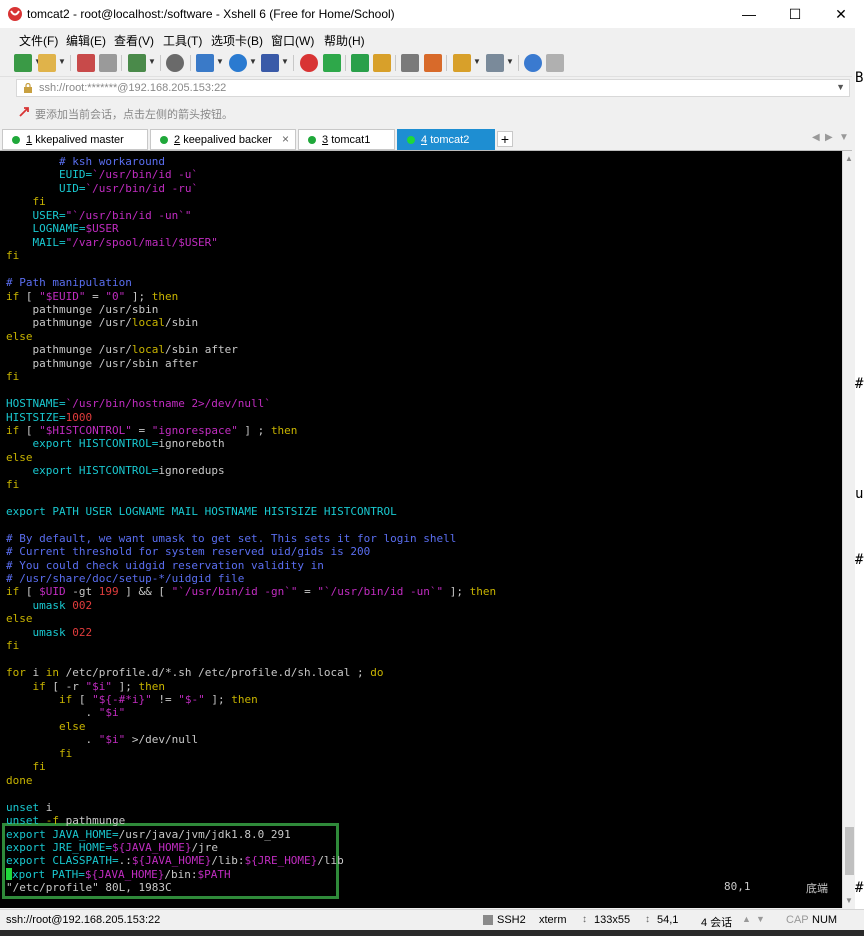 The image size is (864, 936). What do you see at coordinates (134, 40) in the screenshot?
I see `menu-view: 查看(V)` at bounding box center [134, 40].